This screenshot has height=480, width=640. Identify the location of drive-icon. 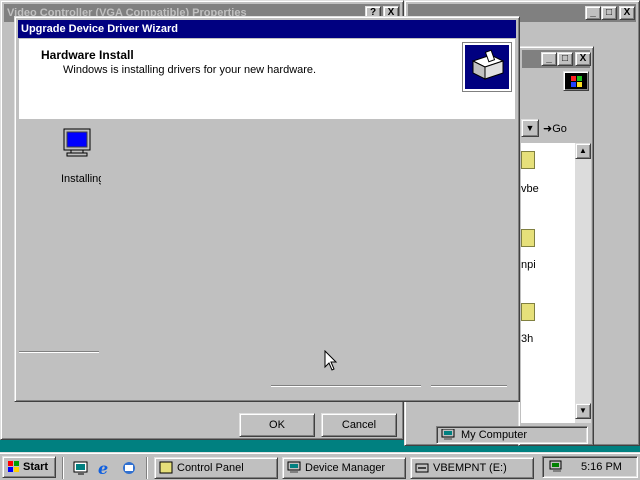
(422, 467).